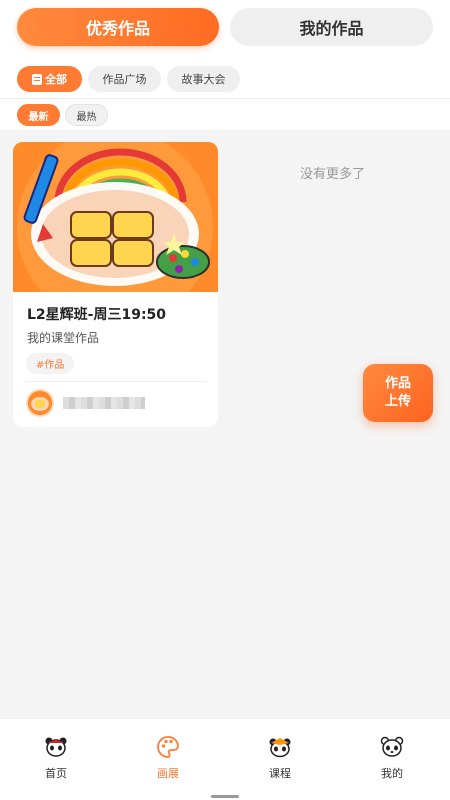  What do you see at coordinates (332, 174) in the screenshot?
I see `no-more-text: 没有更多了` at bounding box center [332, 174].